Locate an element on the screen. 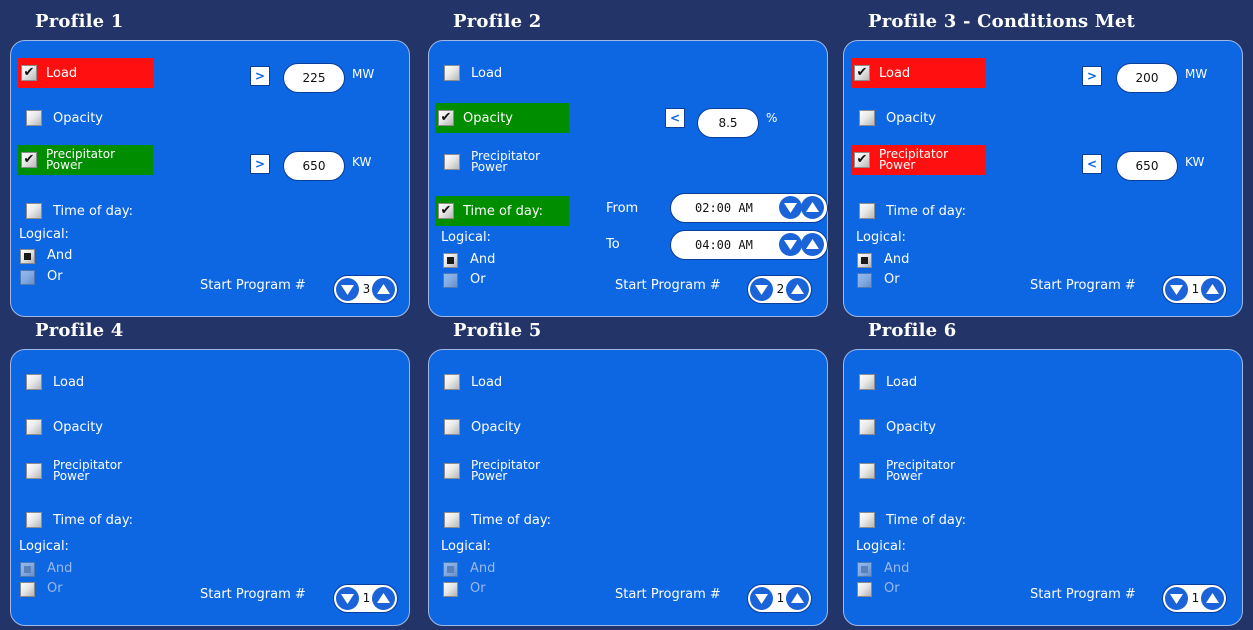 This screenshot has height=630, width=1253. condition-time-of-day: ✔ Time of day: is located at coordinates (502, 211).